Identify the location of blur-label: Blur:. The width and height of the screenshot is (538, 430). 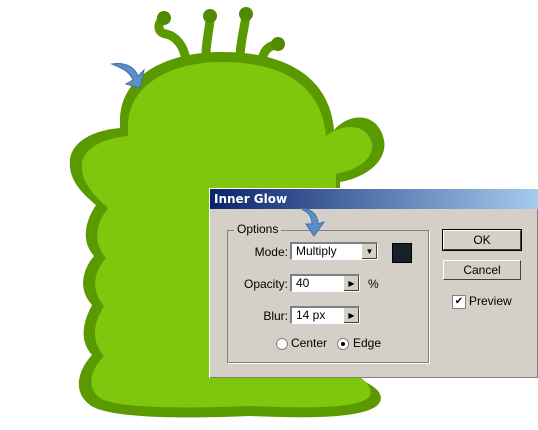
(275, 316).